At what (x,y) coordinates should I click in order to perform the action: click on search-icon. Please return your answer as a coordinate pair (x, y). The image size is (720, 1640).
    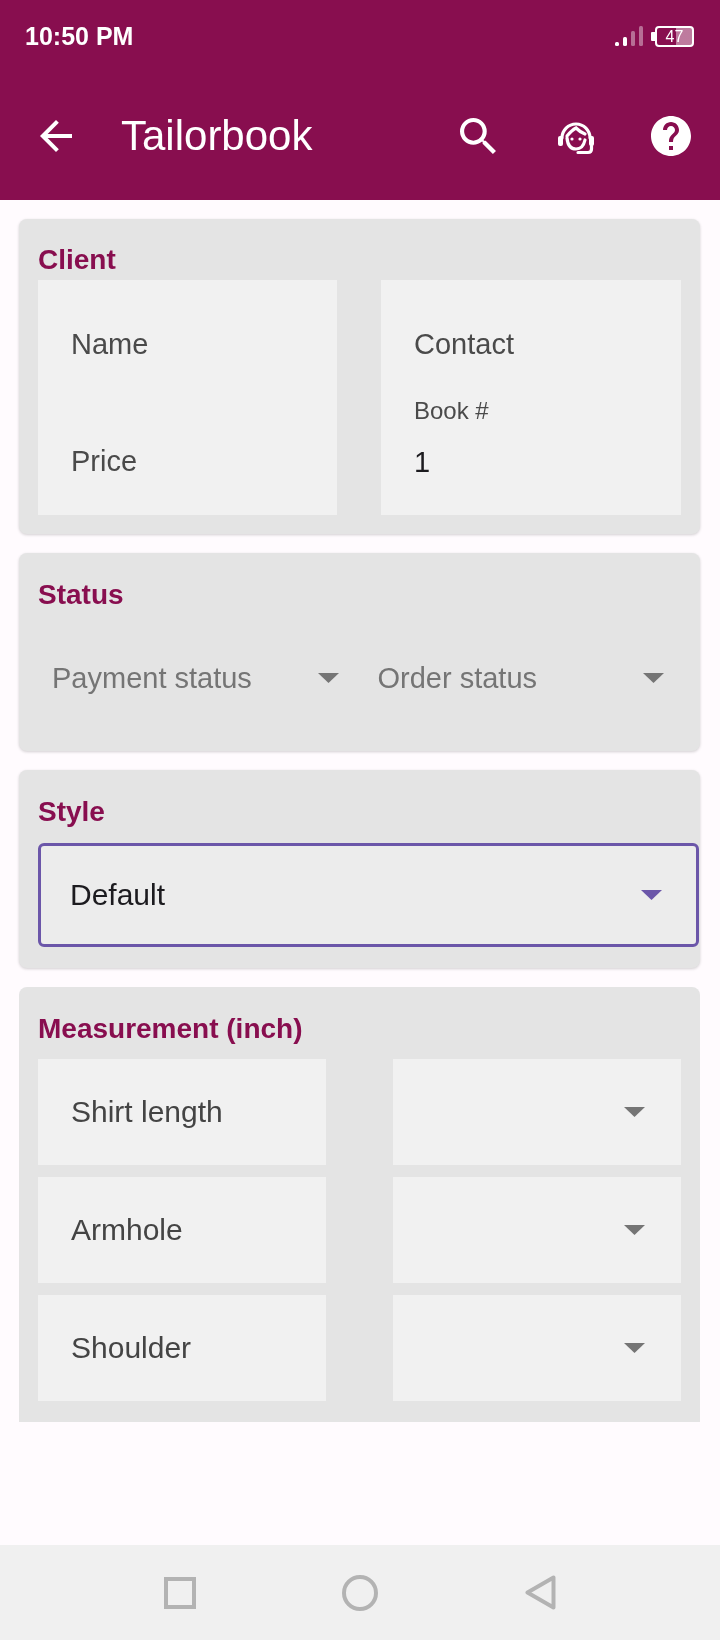
    Looking at the image, I should click on (478, 136).